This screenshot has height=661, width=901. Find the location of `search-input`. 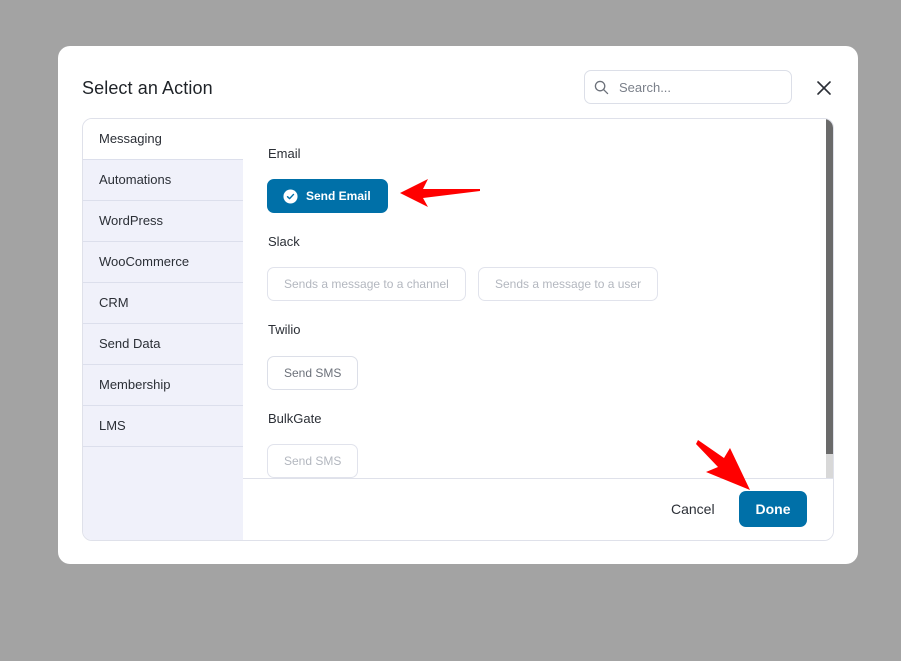

search-input is located at coordinates (699, 87).